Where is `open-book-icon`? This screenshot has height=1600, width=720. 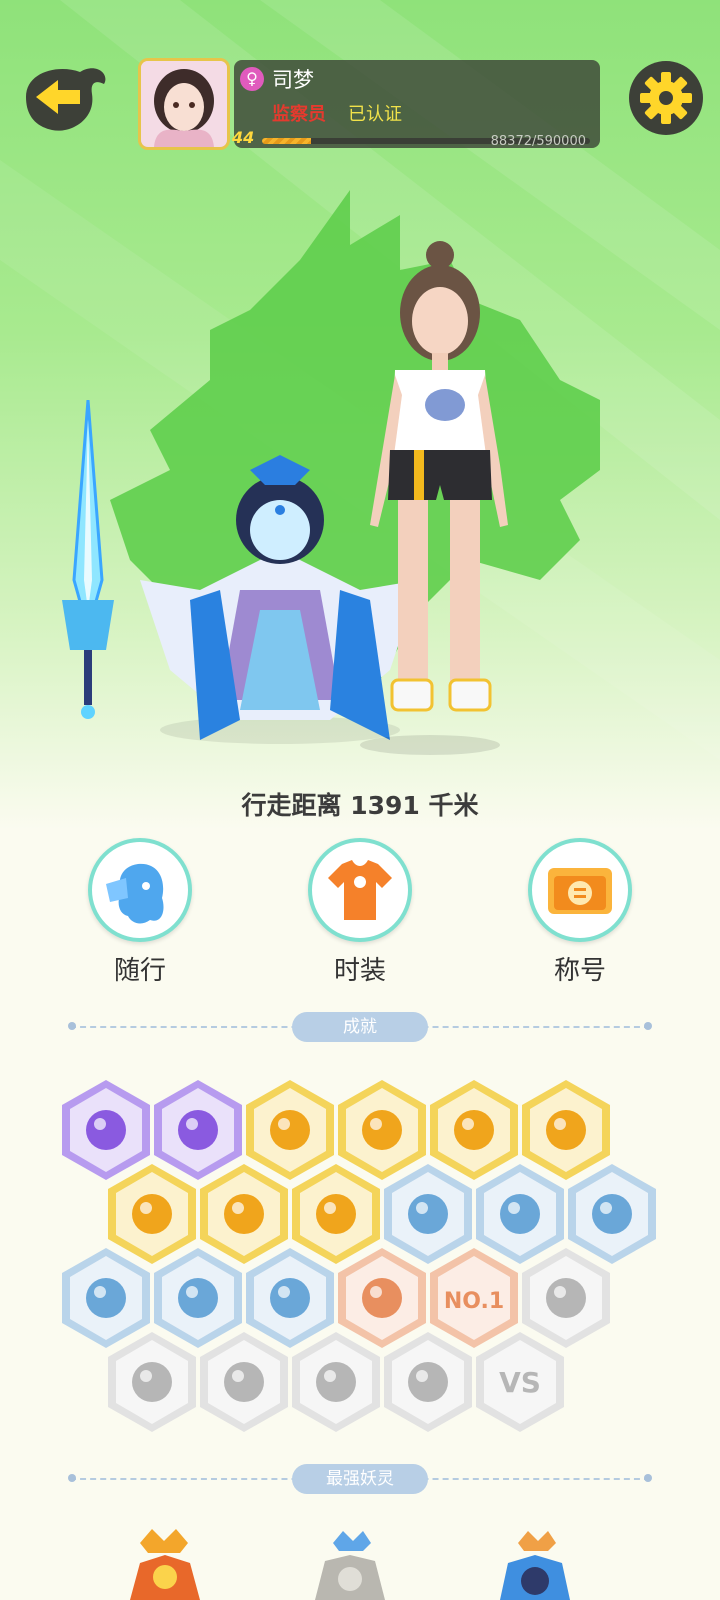 open-book-icon is located at coordinates (336, 1214).